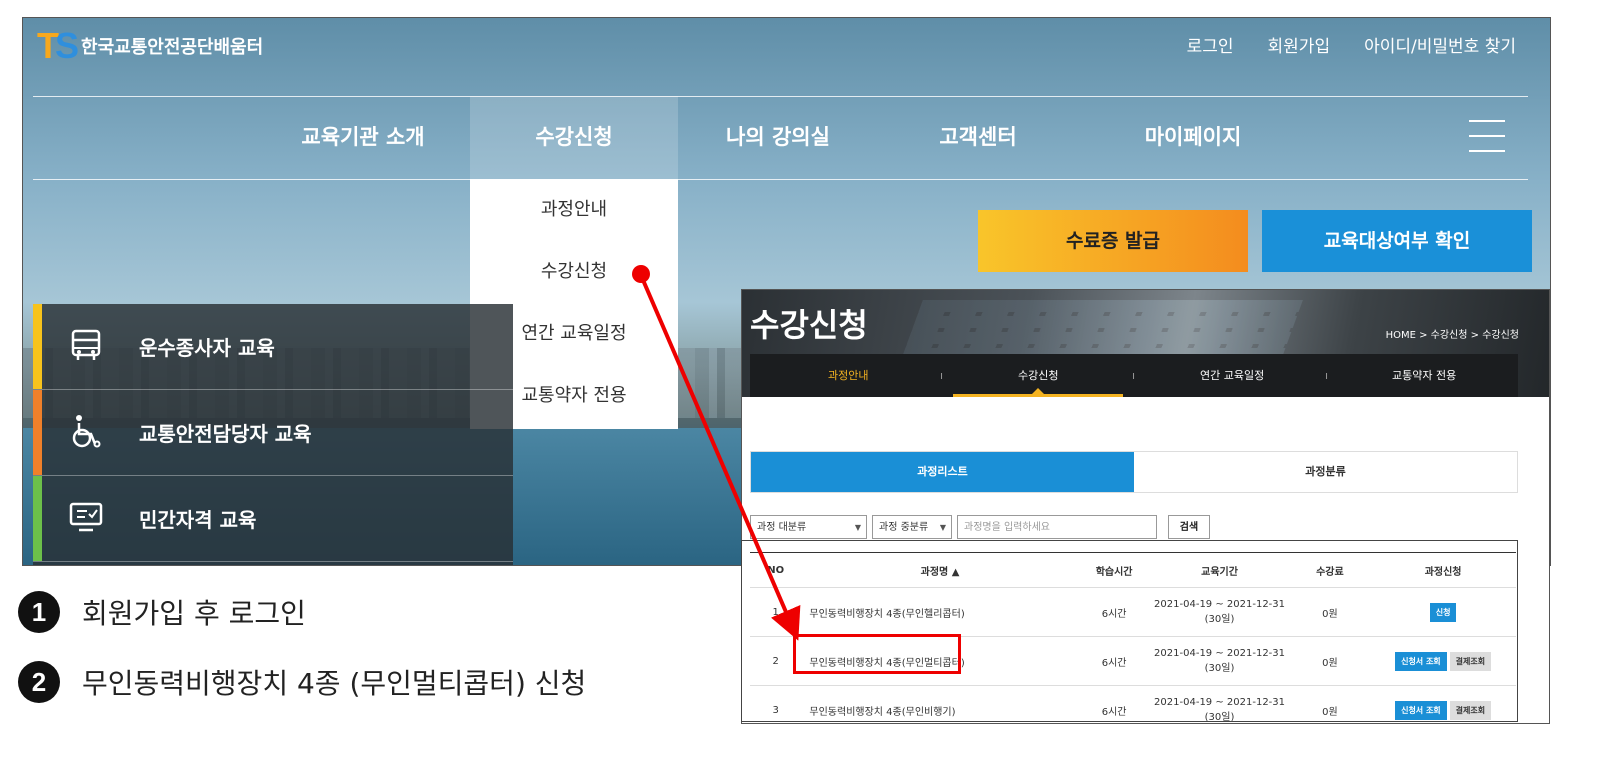 This screenshot has width=1603, height=781. Describe the element at coordinates (1232, 375) in the screenshot. I see `subnav-annual-schedule: 연간 교육일정` at that location.